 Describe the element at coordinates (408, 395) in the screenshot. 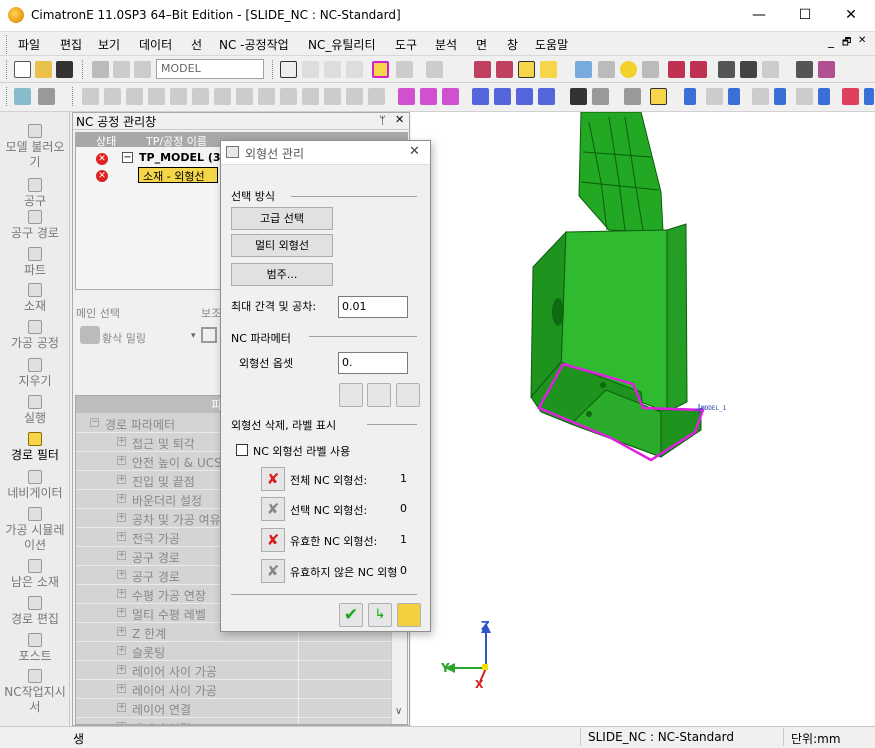

I see `contour-pick-icon` at that location.